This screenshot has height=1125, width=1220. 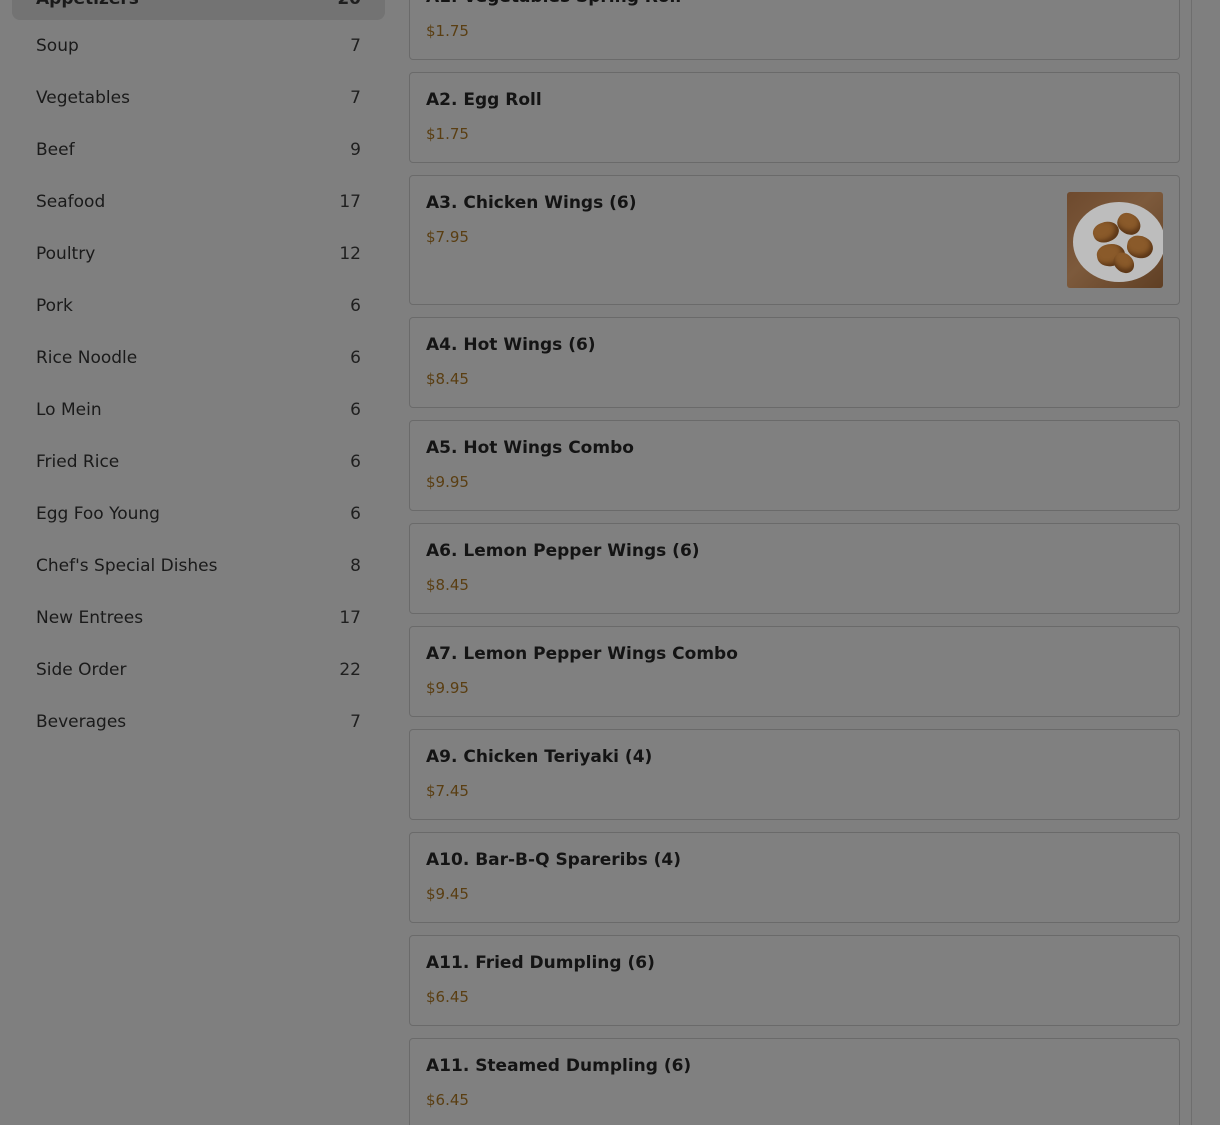 I want to click on sidebar-item-label: Fried Rice, so click(x=78, y=462).